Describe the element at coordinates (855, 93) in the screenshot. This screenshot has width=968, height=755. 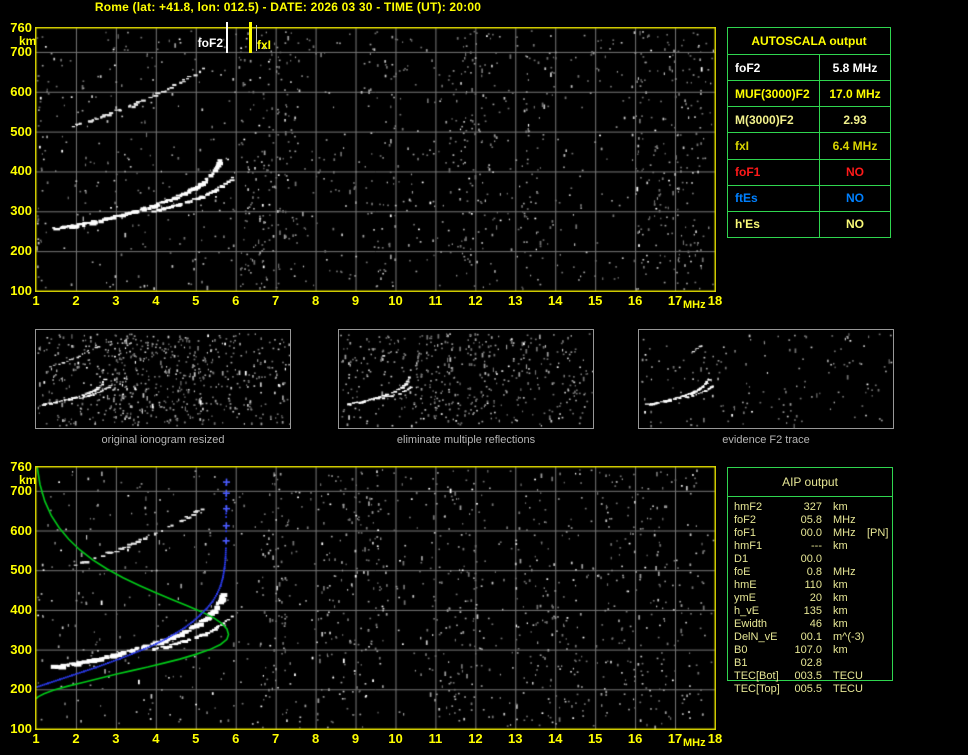
I see `autoscala-row-value: 17.0 MHz` at that location.